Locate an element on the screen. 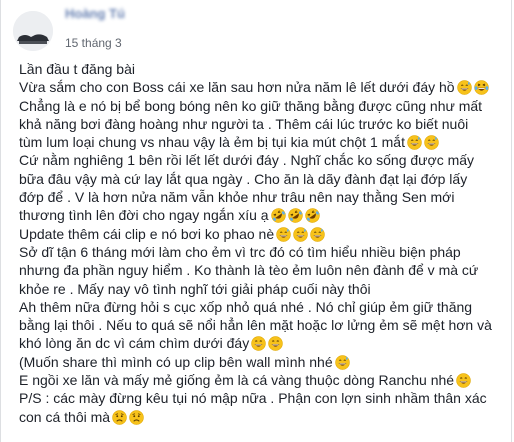  avatar is located at coordinates (33, 31).